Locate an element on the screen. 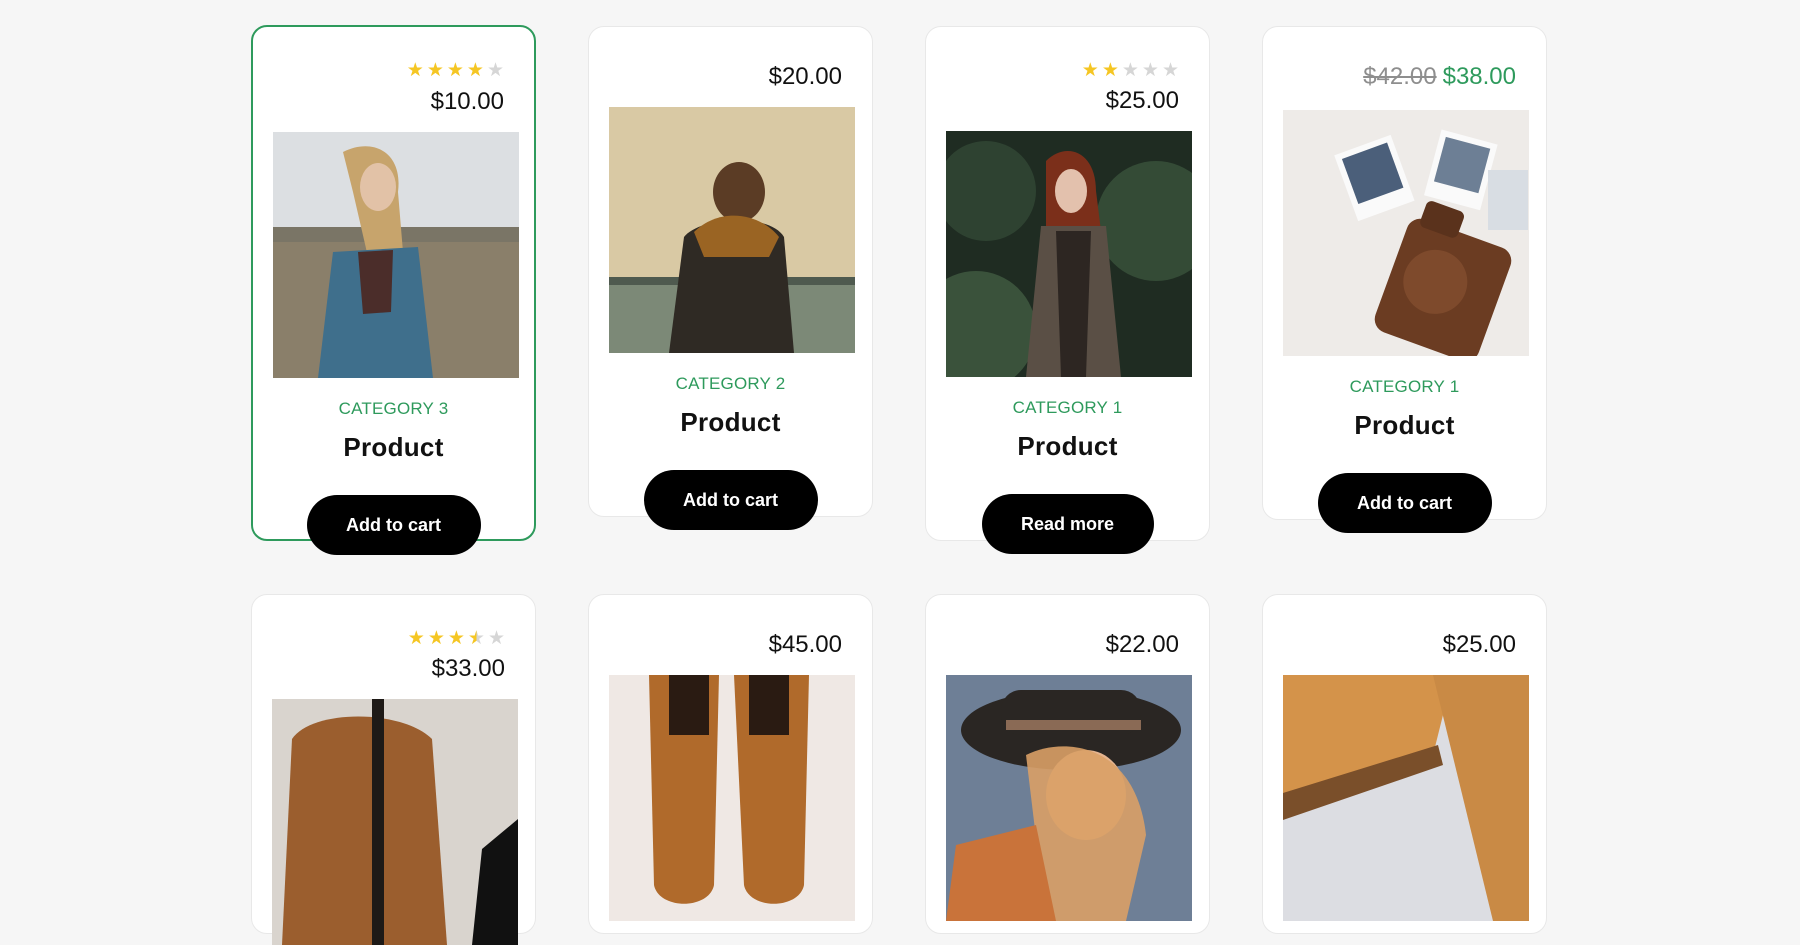  read-more-button: Read more is located at coordinates (1067, 524).